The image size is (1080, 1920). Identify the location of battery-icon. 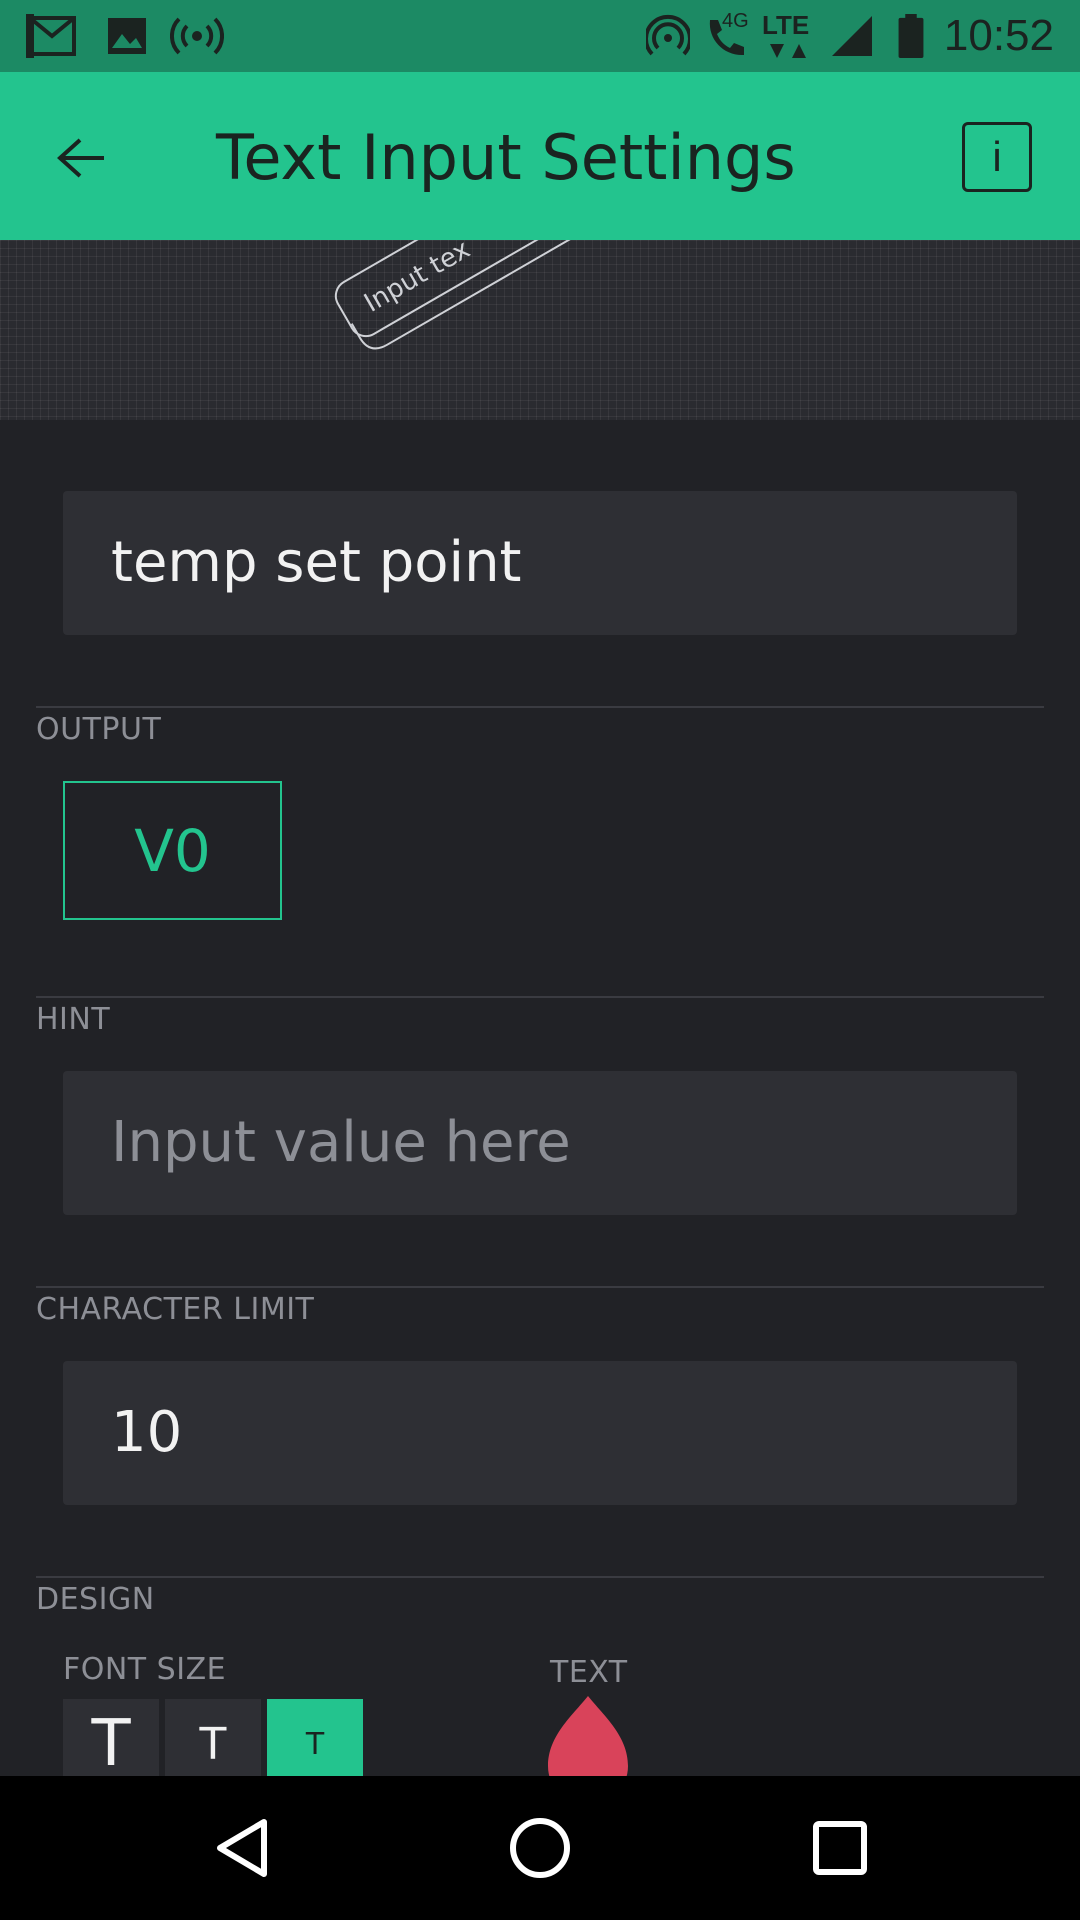
(911, 36).